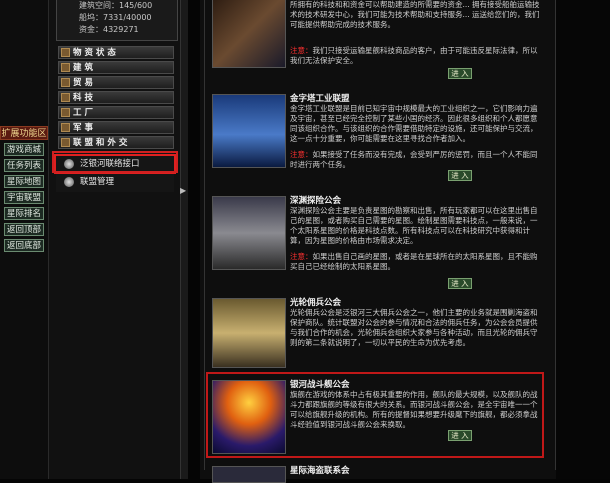  What do you see at coordinates (65, 67) in the screenshot?
I see `building-icon` at bounding box center [65, 67].